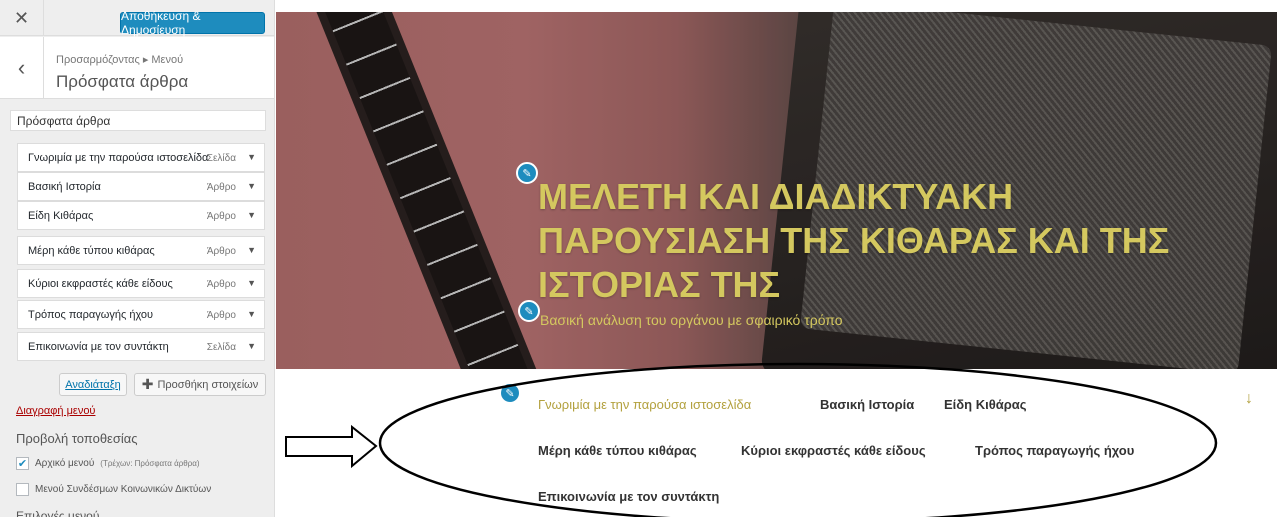  What do you see at coordinates (141, 215) in the screenshot?
I see `menu-item: Είδη Κιθάρας Άρθρο ▼` at bounding box center [141, 215].